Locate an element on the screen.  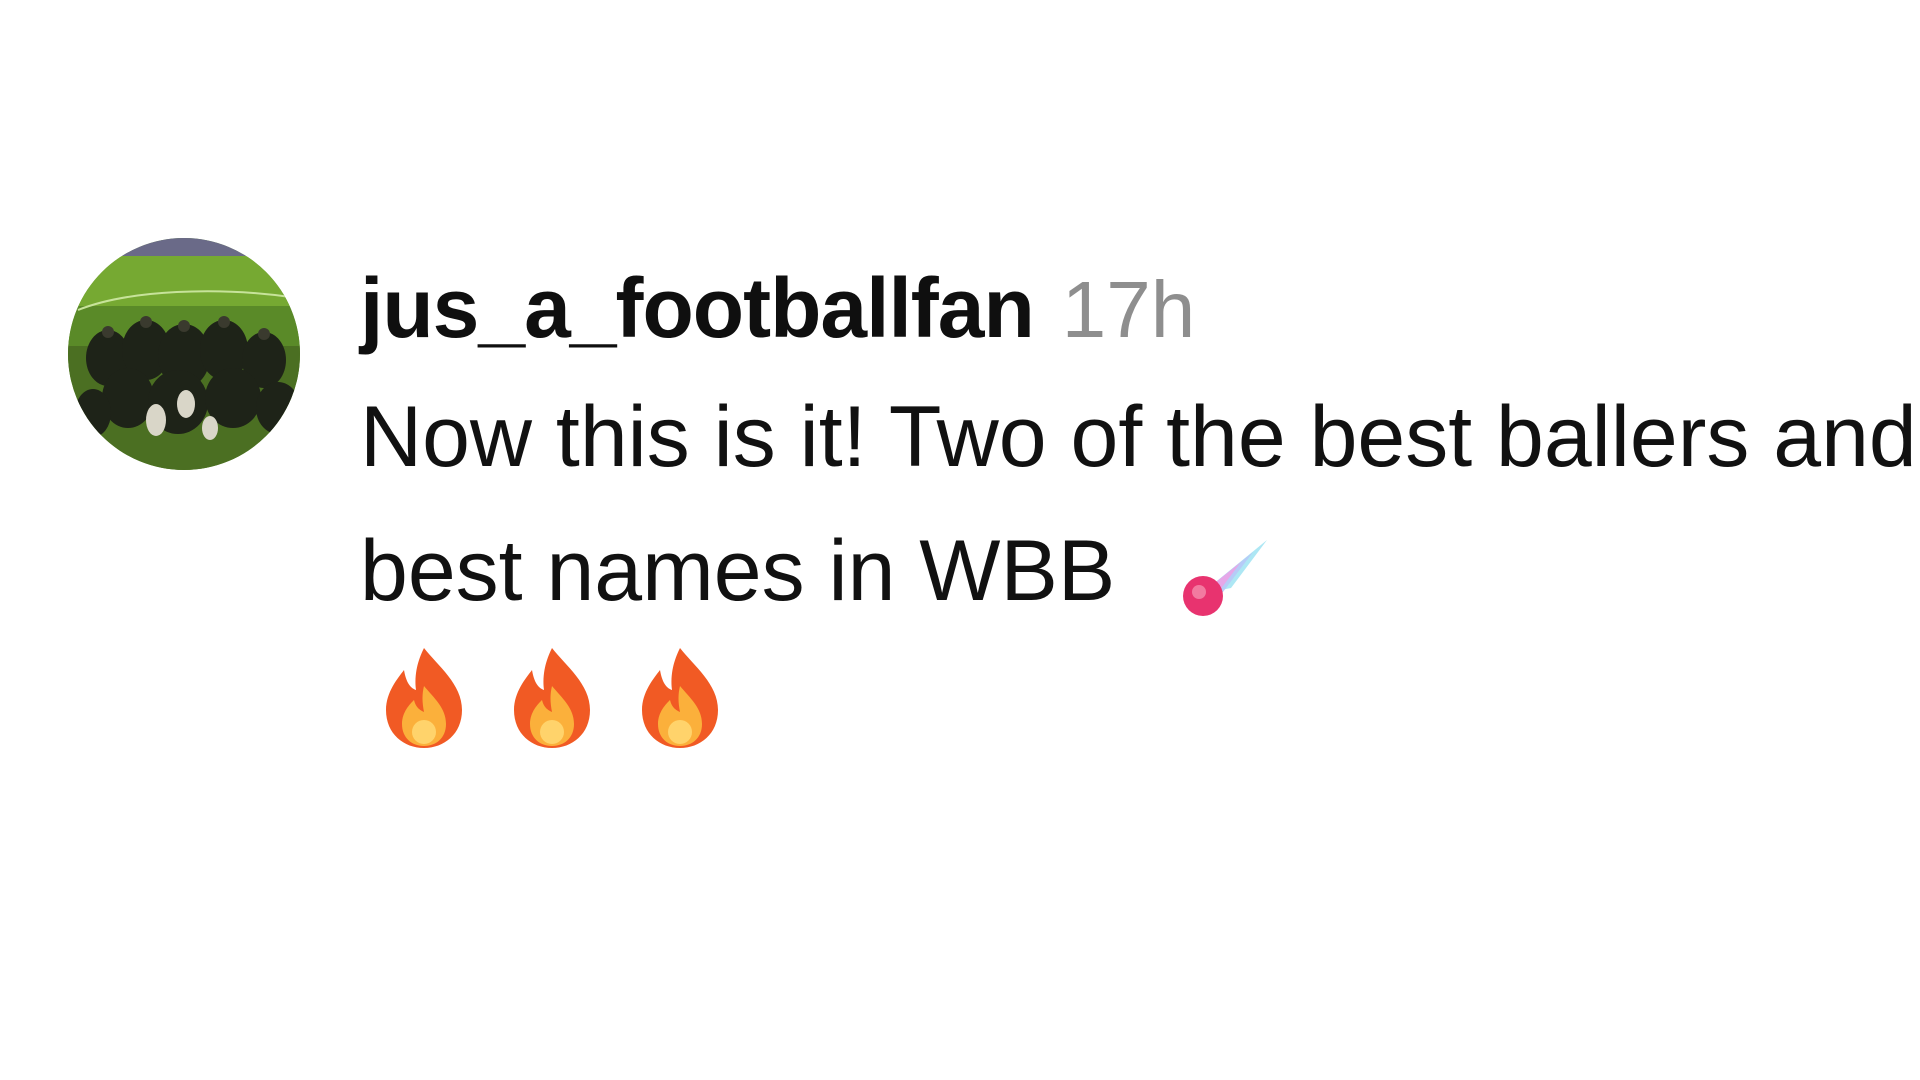
comment-timestamp: 17h is located at coordinates (1128, 310).